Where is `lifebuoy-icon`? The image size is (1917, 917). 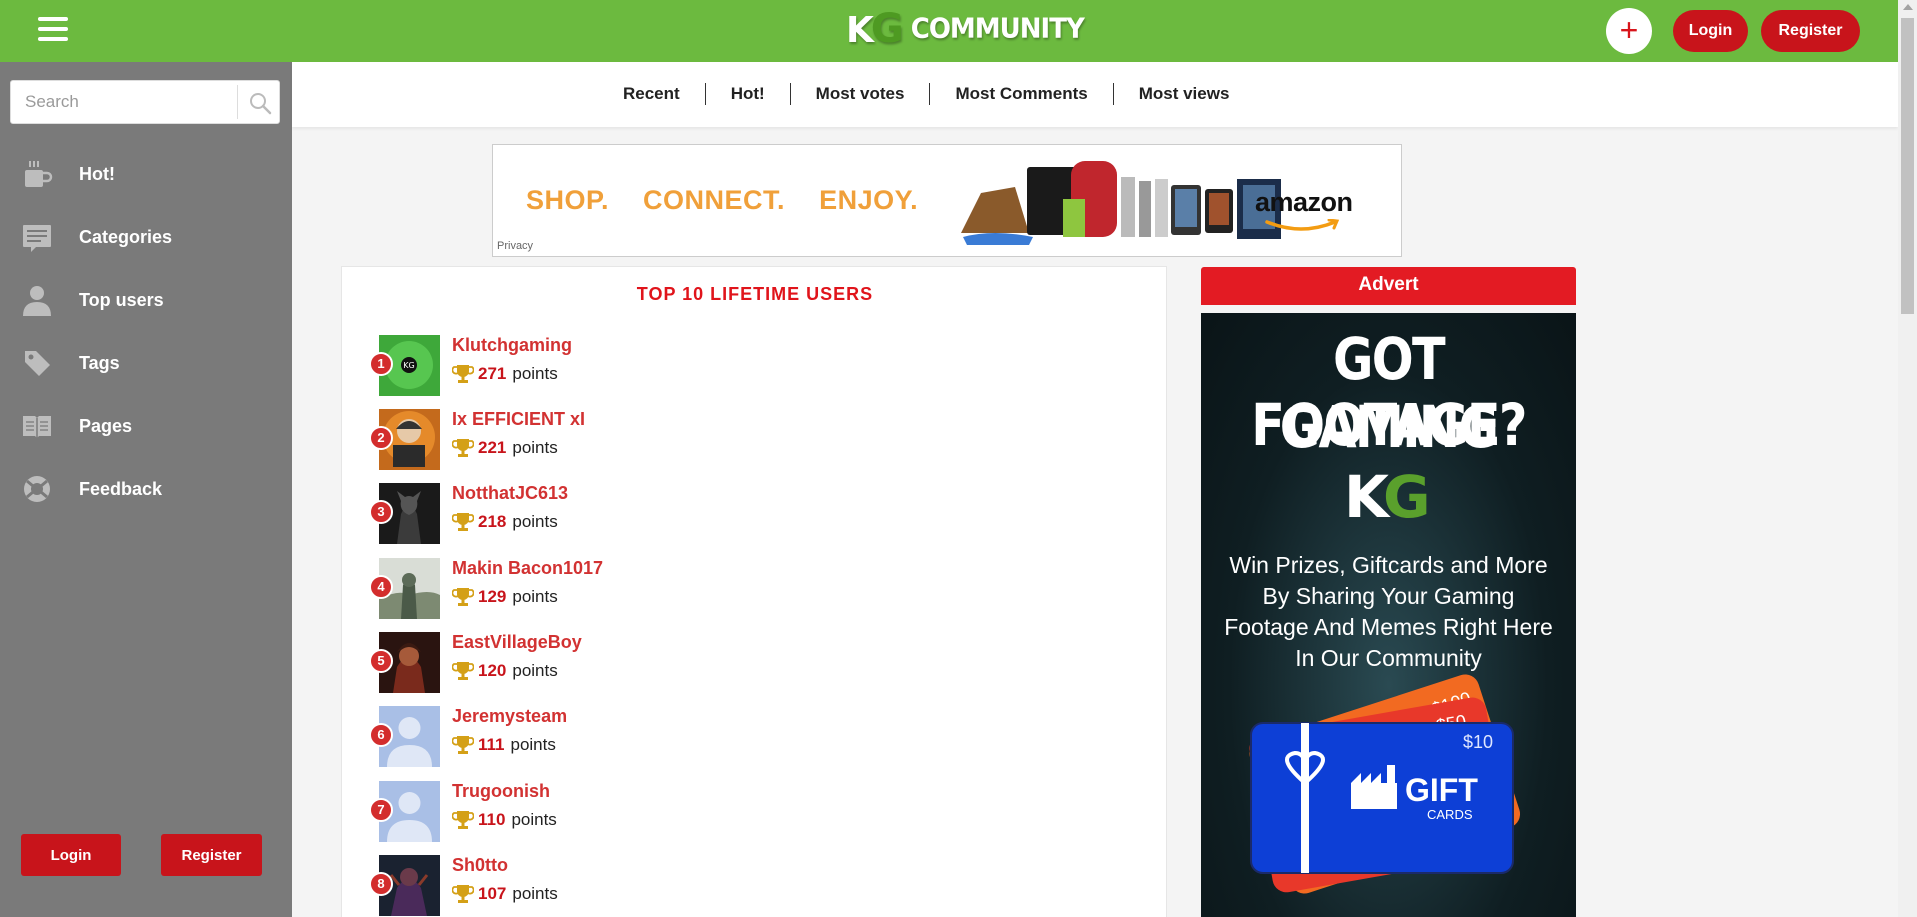
lifebuoy-icon is located at coordinates (37, 489).